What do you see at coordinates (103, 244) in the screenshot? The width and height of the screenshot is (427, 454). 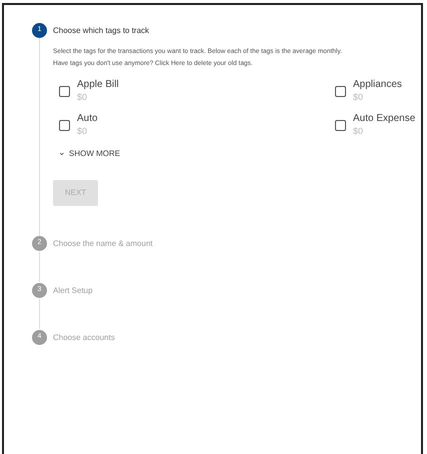 I see `step-title: Choose the name & amount` at bounding box center [103, 244].